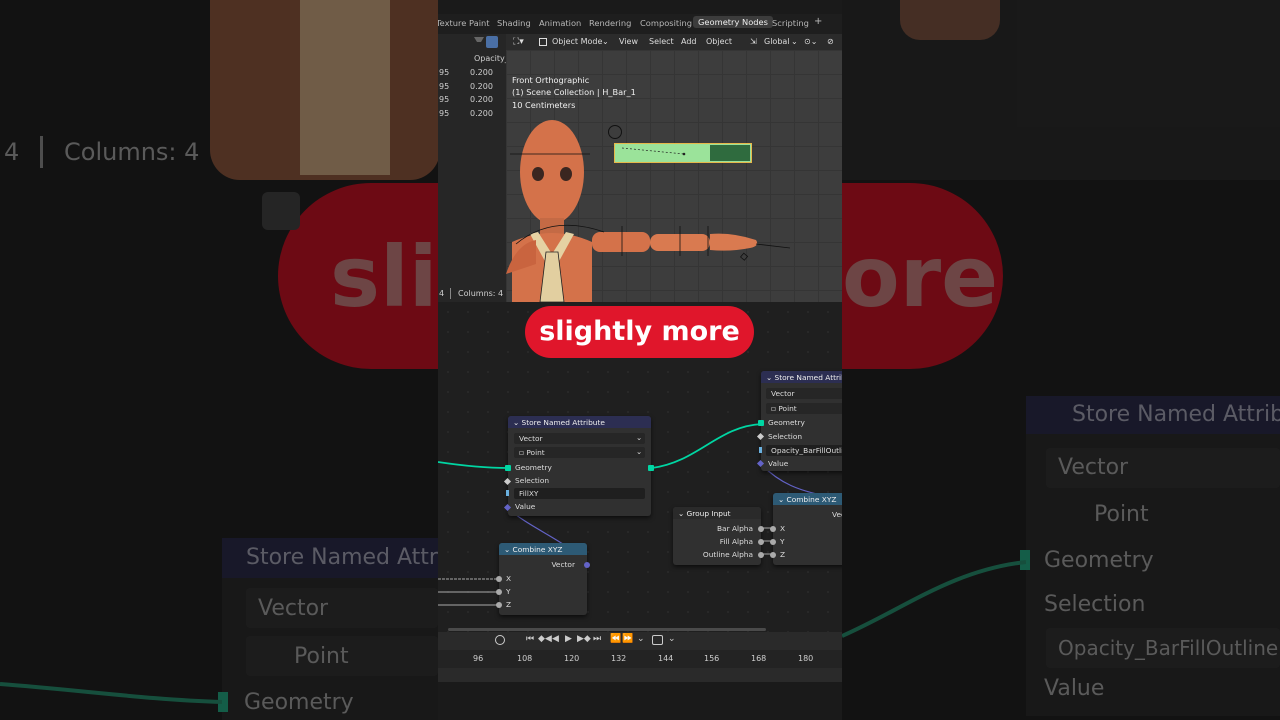 The width and height of the screenshot is (1280, 720). I want to click on character-right-eye, so click(566, 174).